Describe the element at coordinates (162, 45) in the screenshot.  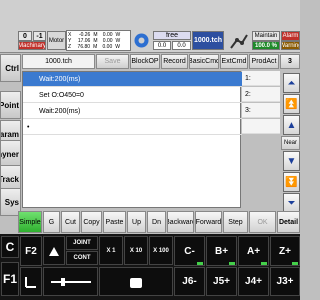
I see `speed-value-1: 0.0` at that location.